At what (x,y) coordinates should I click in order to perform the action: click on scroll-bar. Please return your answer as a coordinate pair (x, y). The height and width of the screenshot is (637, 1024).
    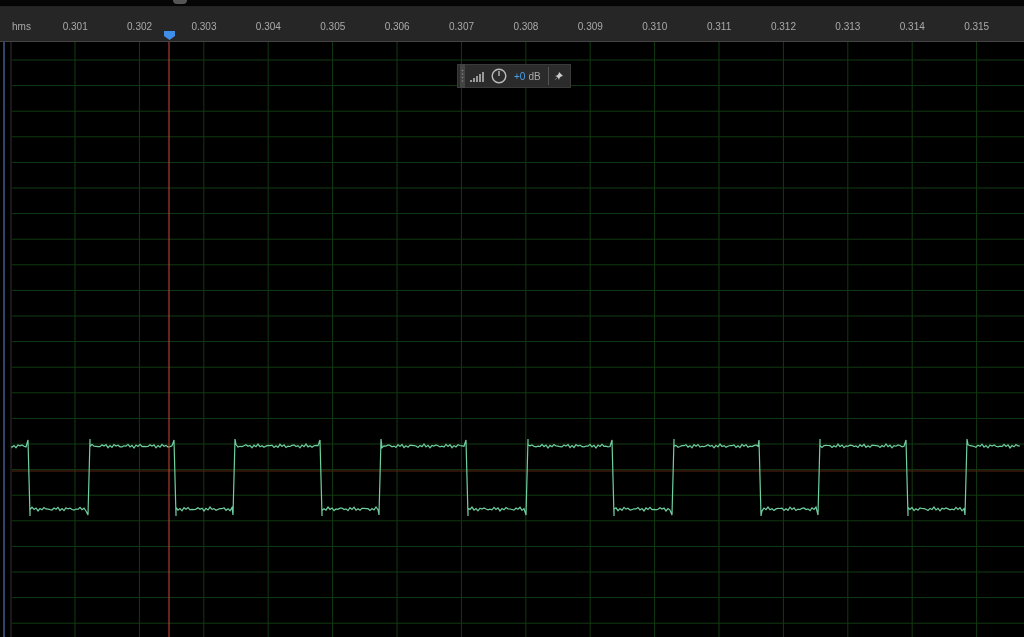
    Looking at the image, I should click on (512, 3).